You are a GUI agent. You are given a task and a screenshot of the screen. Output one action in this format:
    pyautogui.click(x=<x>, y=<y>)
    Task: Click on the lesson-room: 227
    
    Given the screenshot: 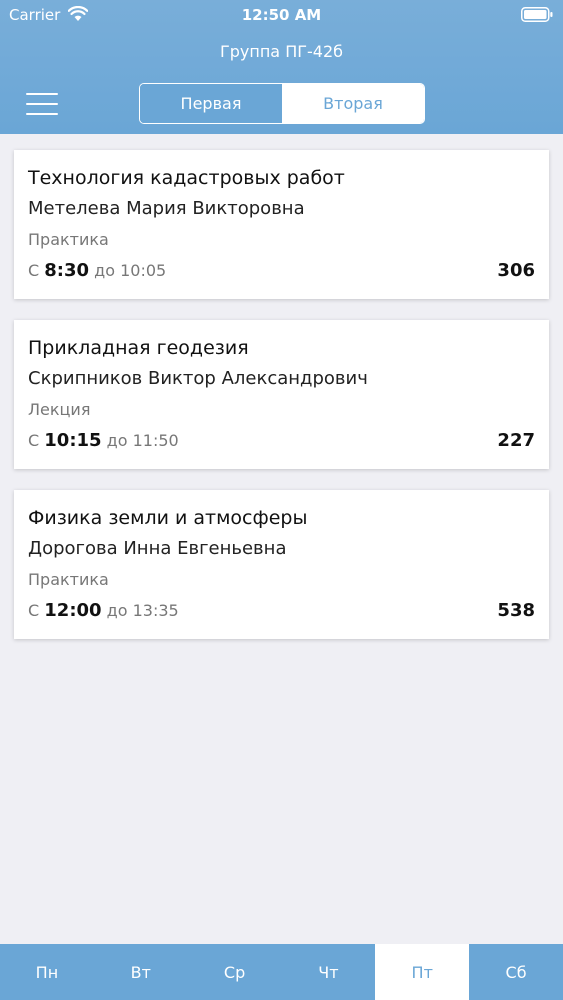 What is the action you would take?
    pyautogui.click(x=516, y=440)
    